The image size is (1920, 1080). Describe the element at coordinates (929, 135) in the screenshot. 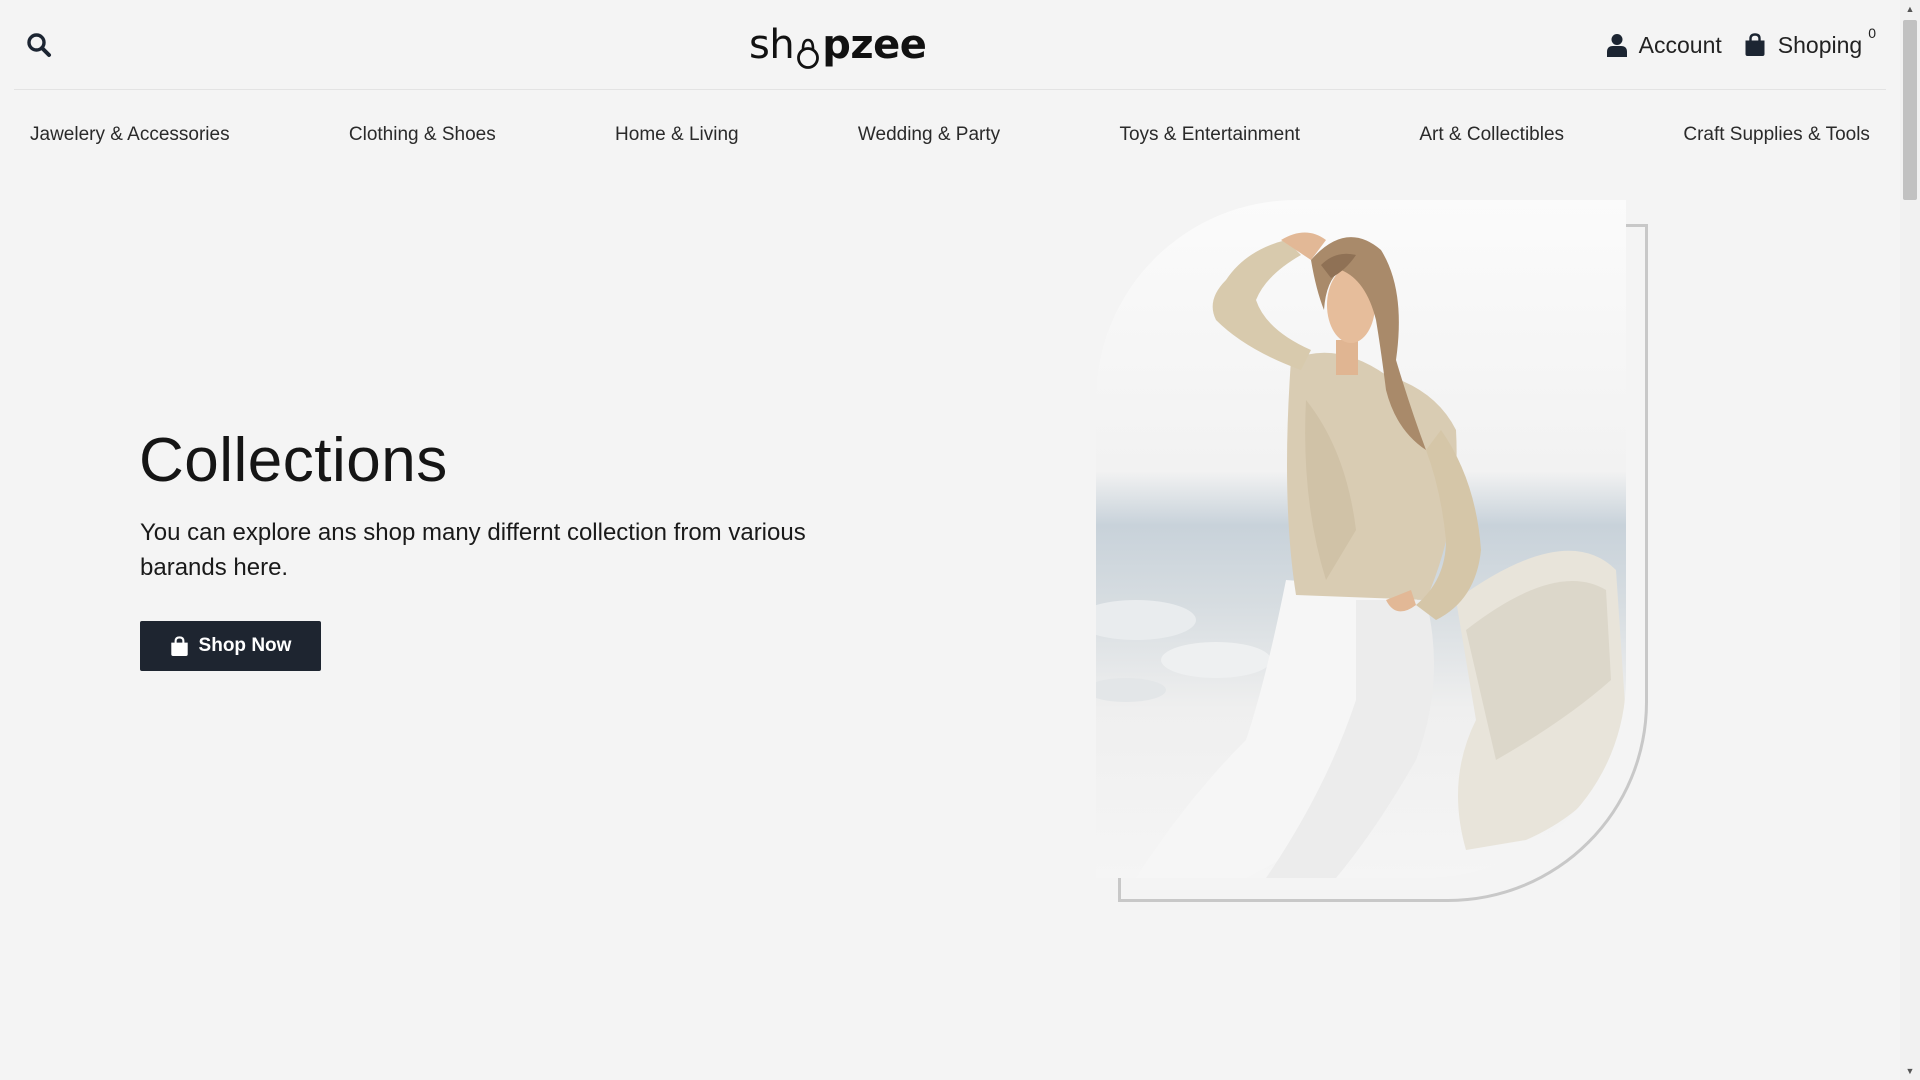

I see `nav-item-wedding-party: Wedding & Party` at that location.